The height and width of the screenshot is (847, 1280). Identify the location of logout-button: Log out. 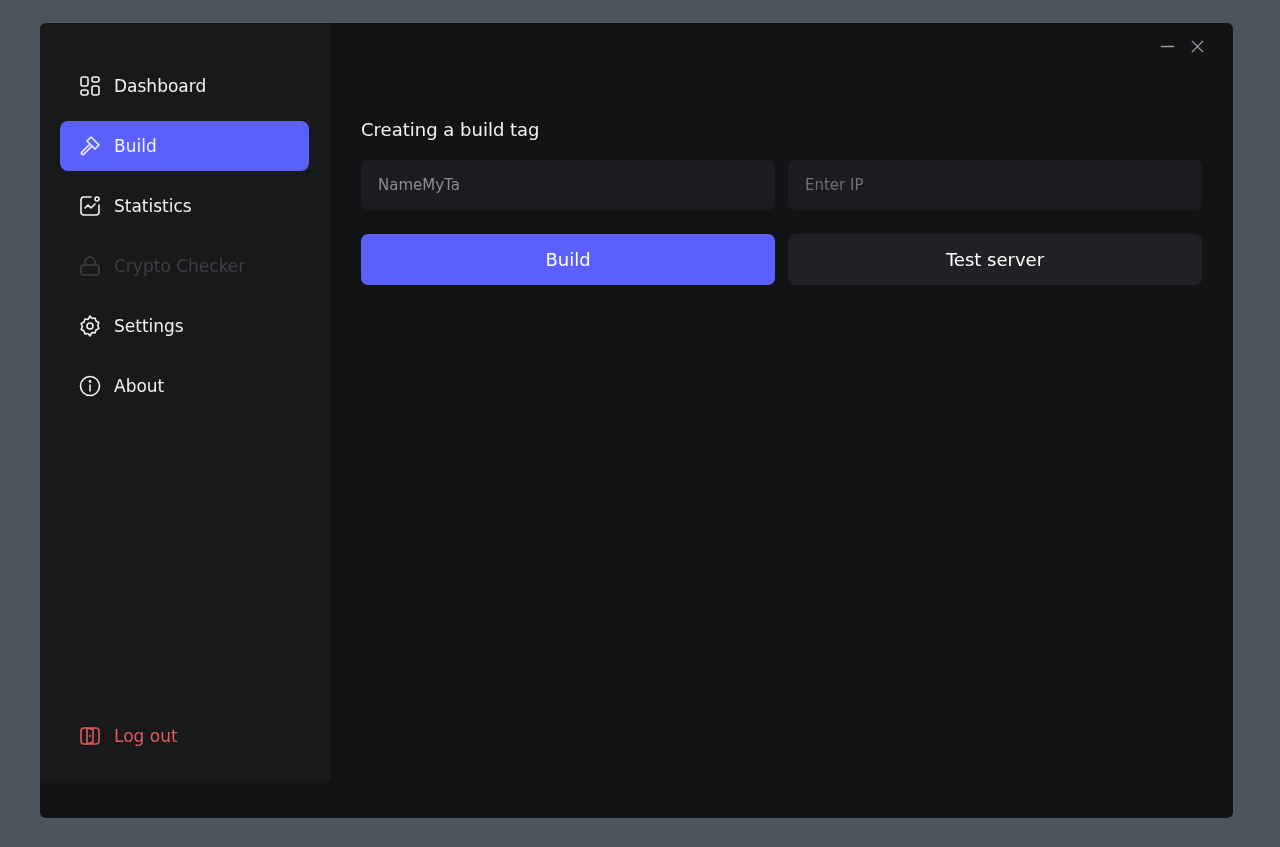
(184, 736).